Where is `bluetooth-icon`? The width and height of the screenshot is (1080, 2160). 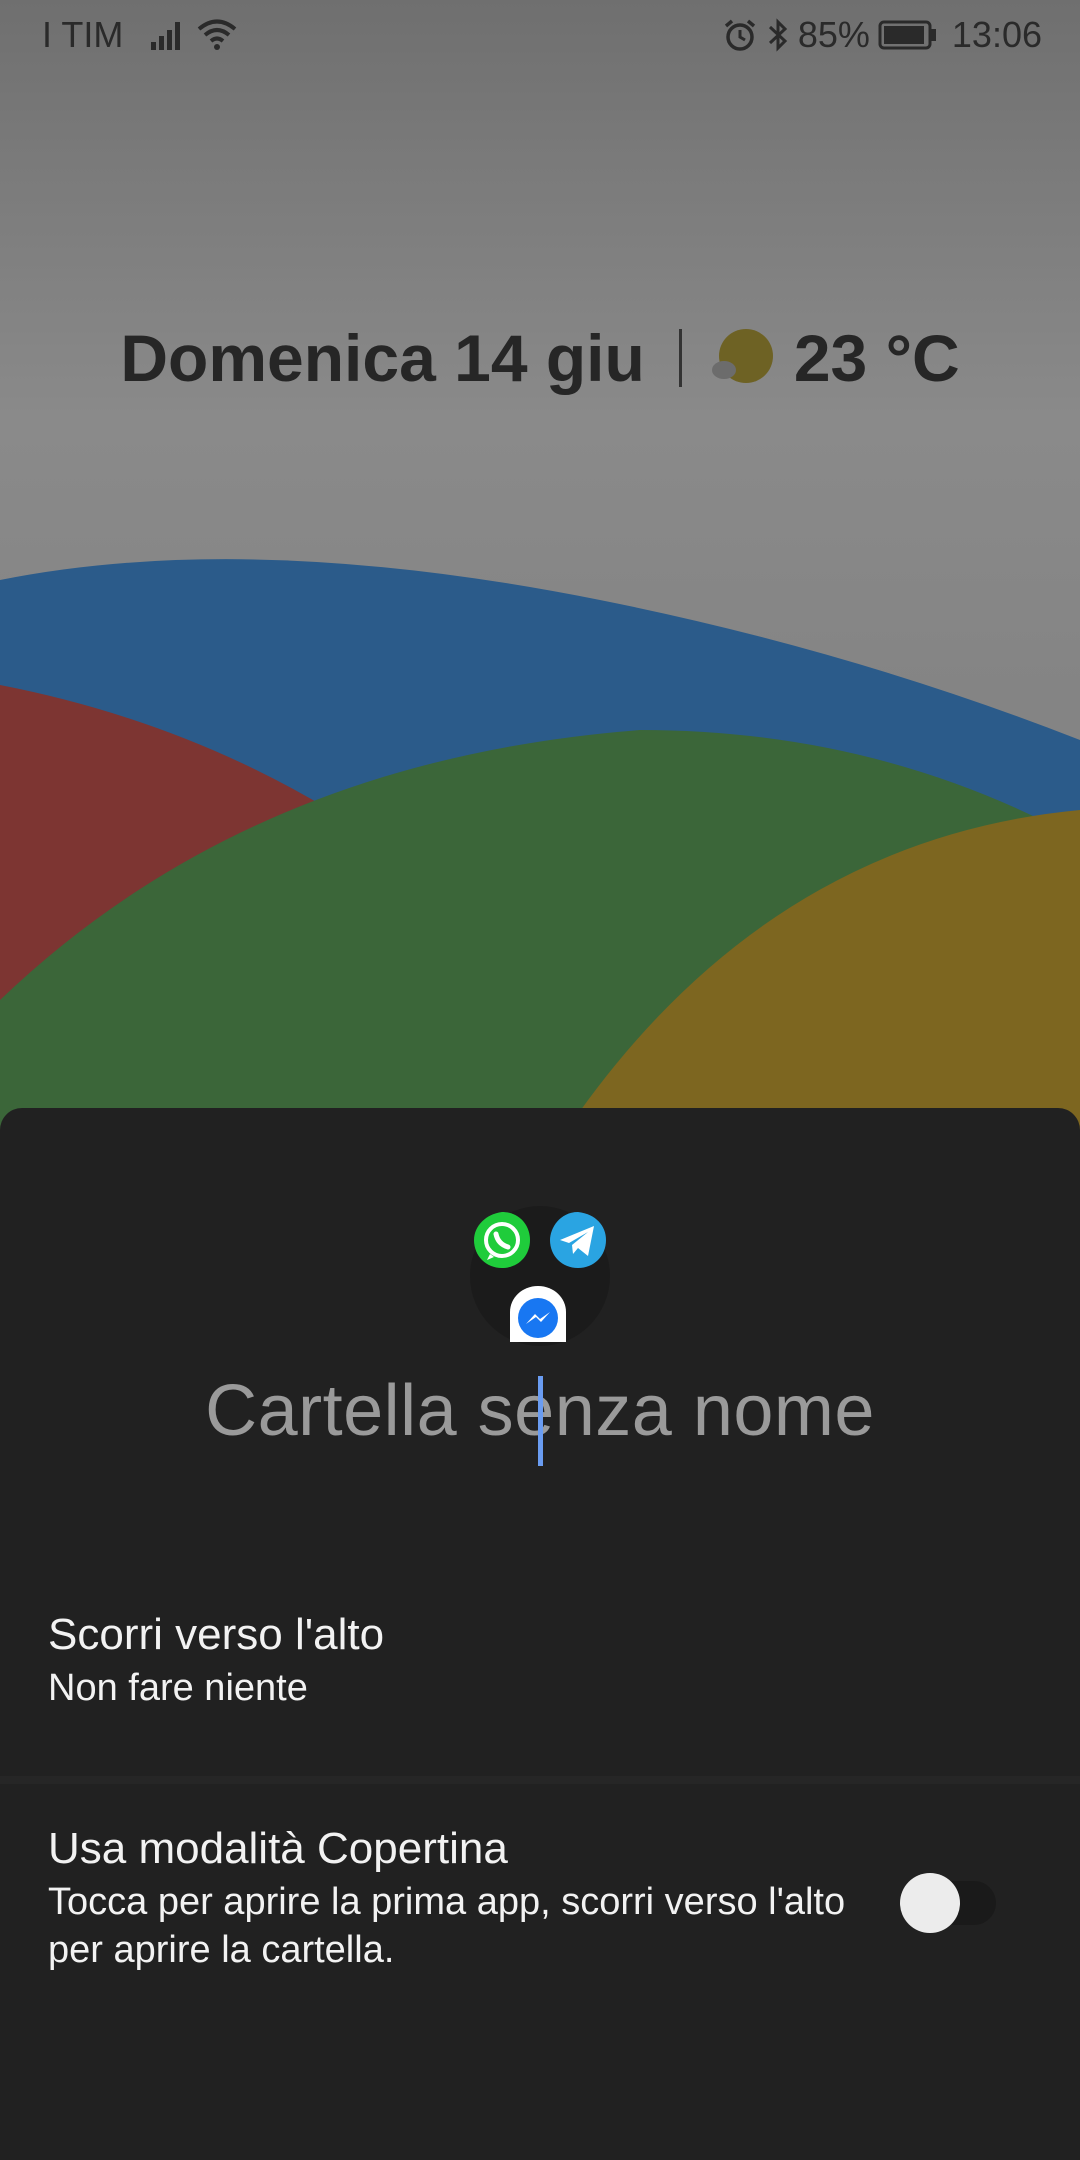 bluetooth-icon is located at coordinates (778, 35).